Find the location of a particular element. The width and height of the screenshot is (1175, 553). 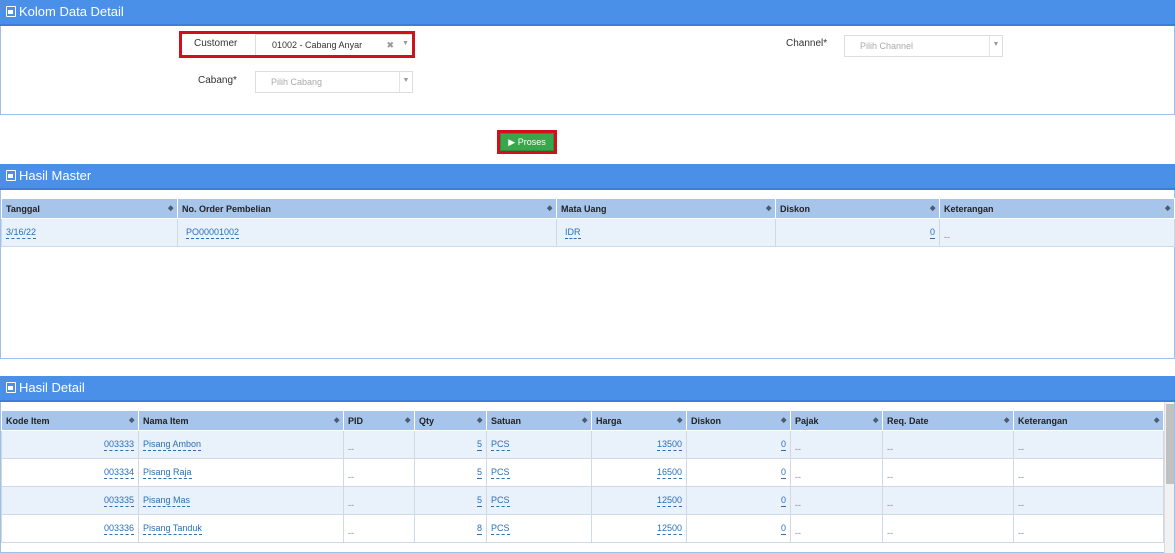

column-header-nama-item: Nama Item ◆ is located at coordinates (241, 420).